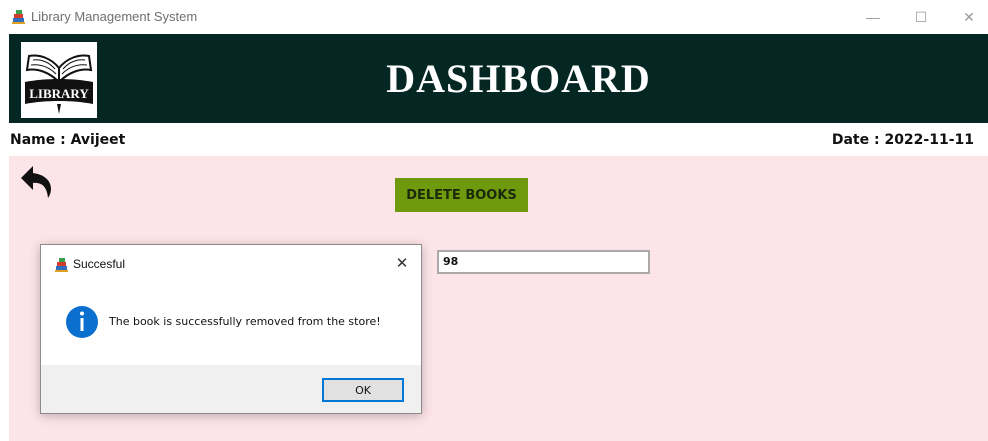 This screenshot has width=988, height=441. Describe the element at coordinates (518, 78) in the screenshot. I see `page-title: DASHBOARD` at that location.